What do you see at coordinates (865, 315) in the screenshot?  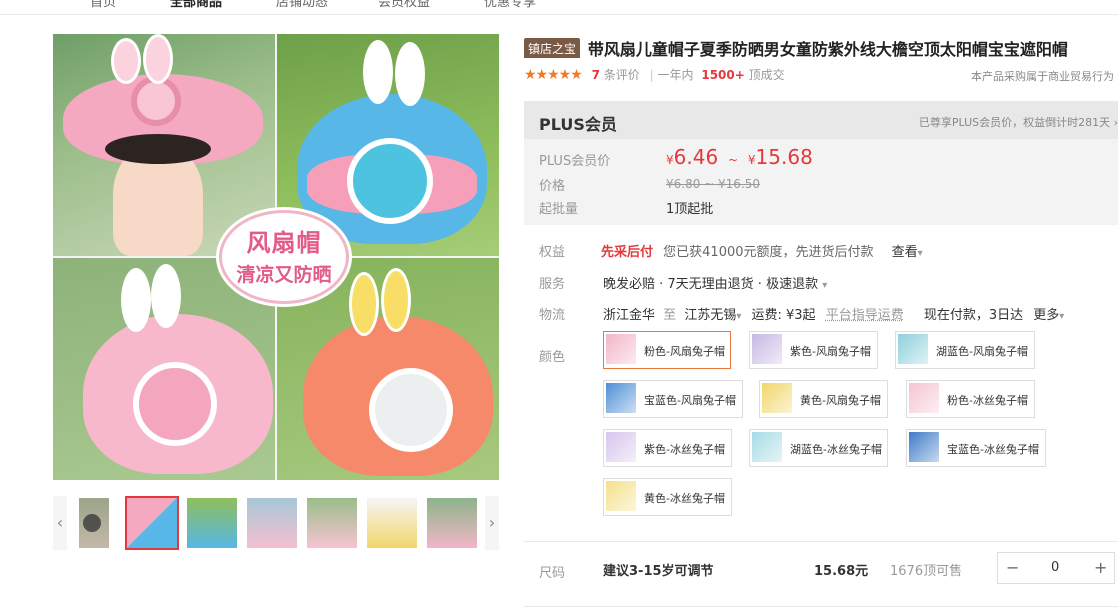 I see `freight-guide-link: 平台指导运费` at bounding box center [865, 315].